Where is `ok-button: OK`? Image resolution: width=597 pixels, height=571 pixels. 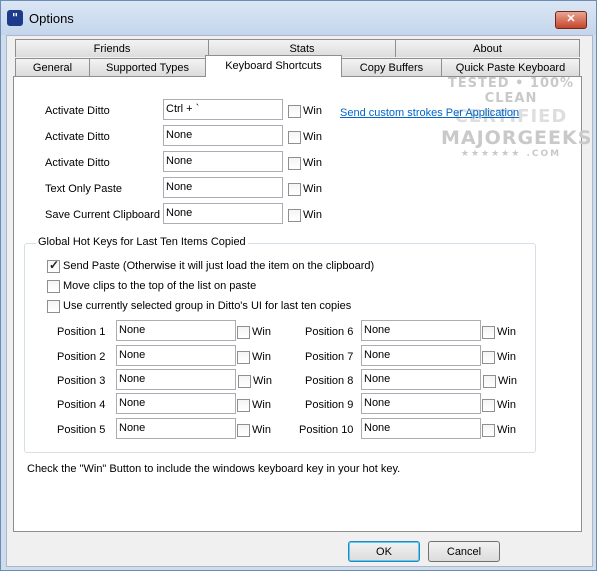 ok-button: OK is located at coordinates (384, 551).